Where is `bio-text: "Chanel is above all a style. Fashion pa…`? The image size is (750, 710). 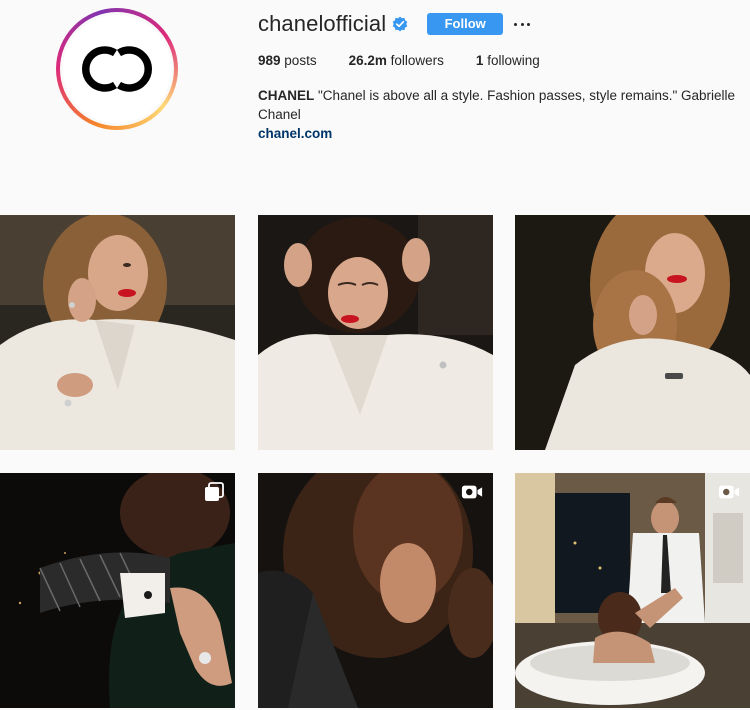
bio-text: "Chanel is above all a style. Fashion pa… is located at coordinates (497, 105).